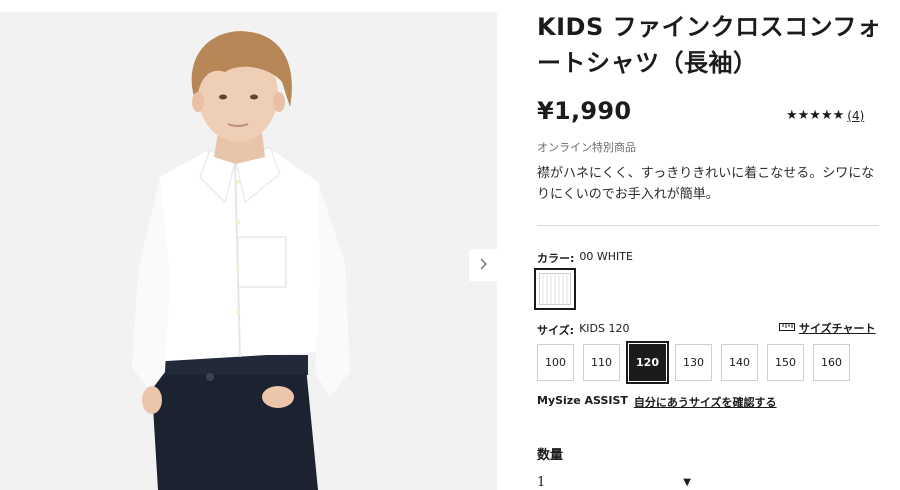  I want to click on color-selection-label: カラー: 00 WHITE, so click(585, 258).